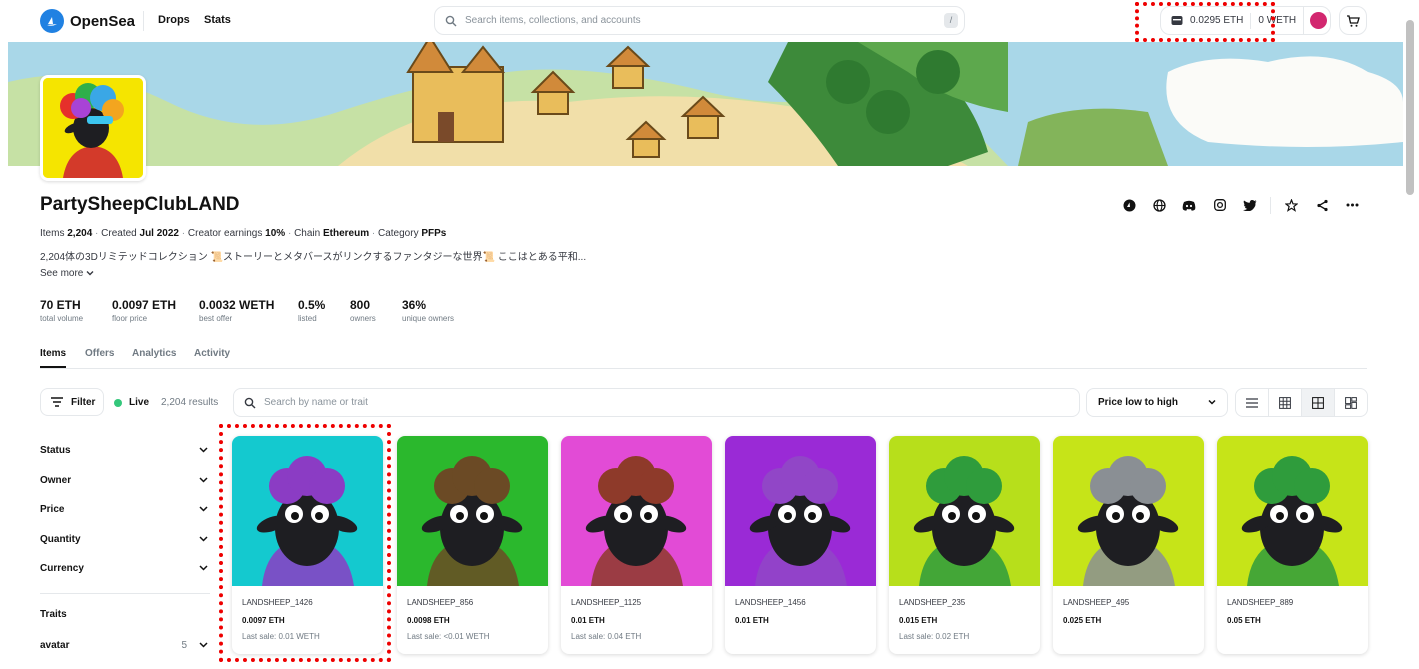  What do you see at coordinates (80, 233) in the screenshot?
I see `items-value: 2,204` at bounding box center [80, 233].